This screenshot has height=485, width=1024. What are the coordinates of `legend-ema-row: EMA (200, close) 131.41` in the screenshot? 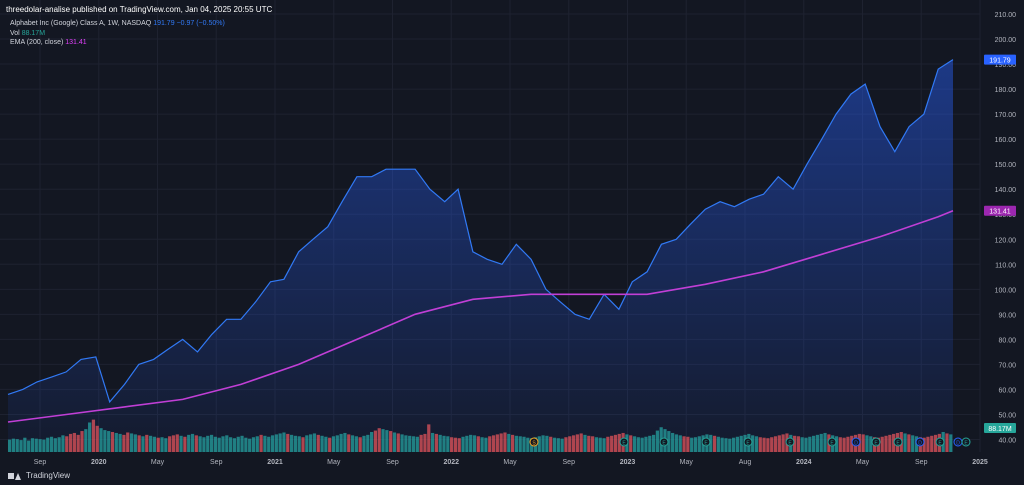 It's located at (117, 43).